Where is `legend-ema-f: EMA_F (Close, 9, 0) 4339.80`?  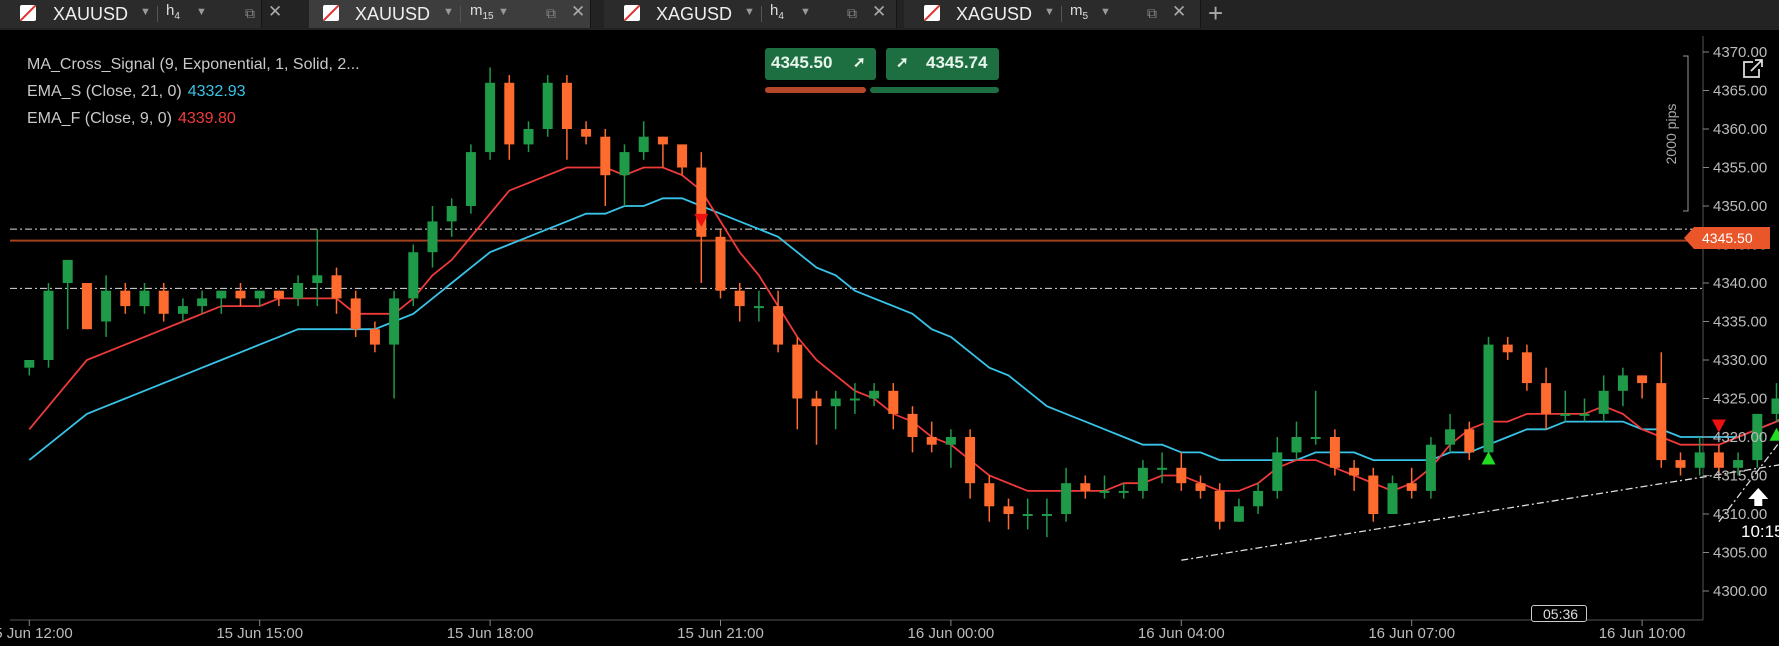
legend-ema-f: EMA_F (Close, 9, 0) 4339.80 is located at coordinates (131, 119).